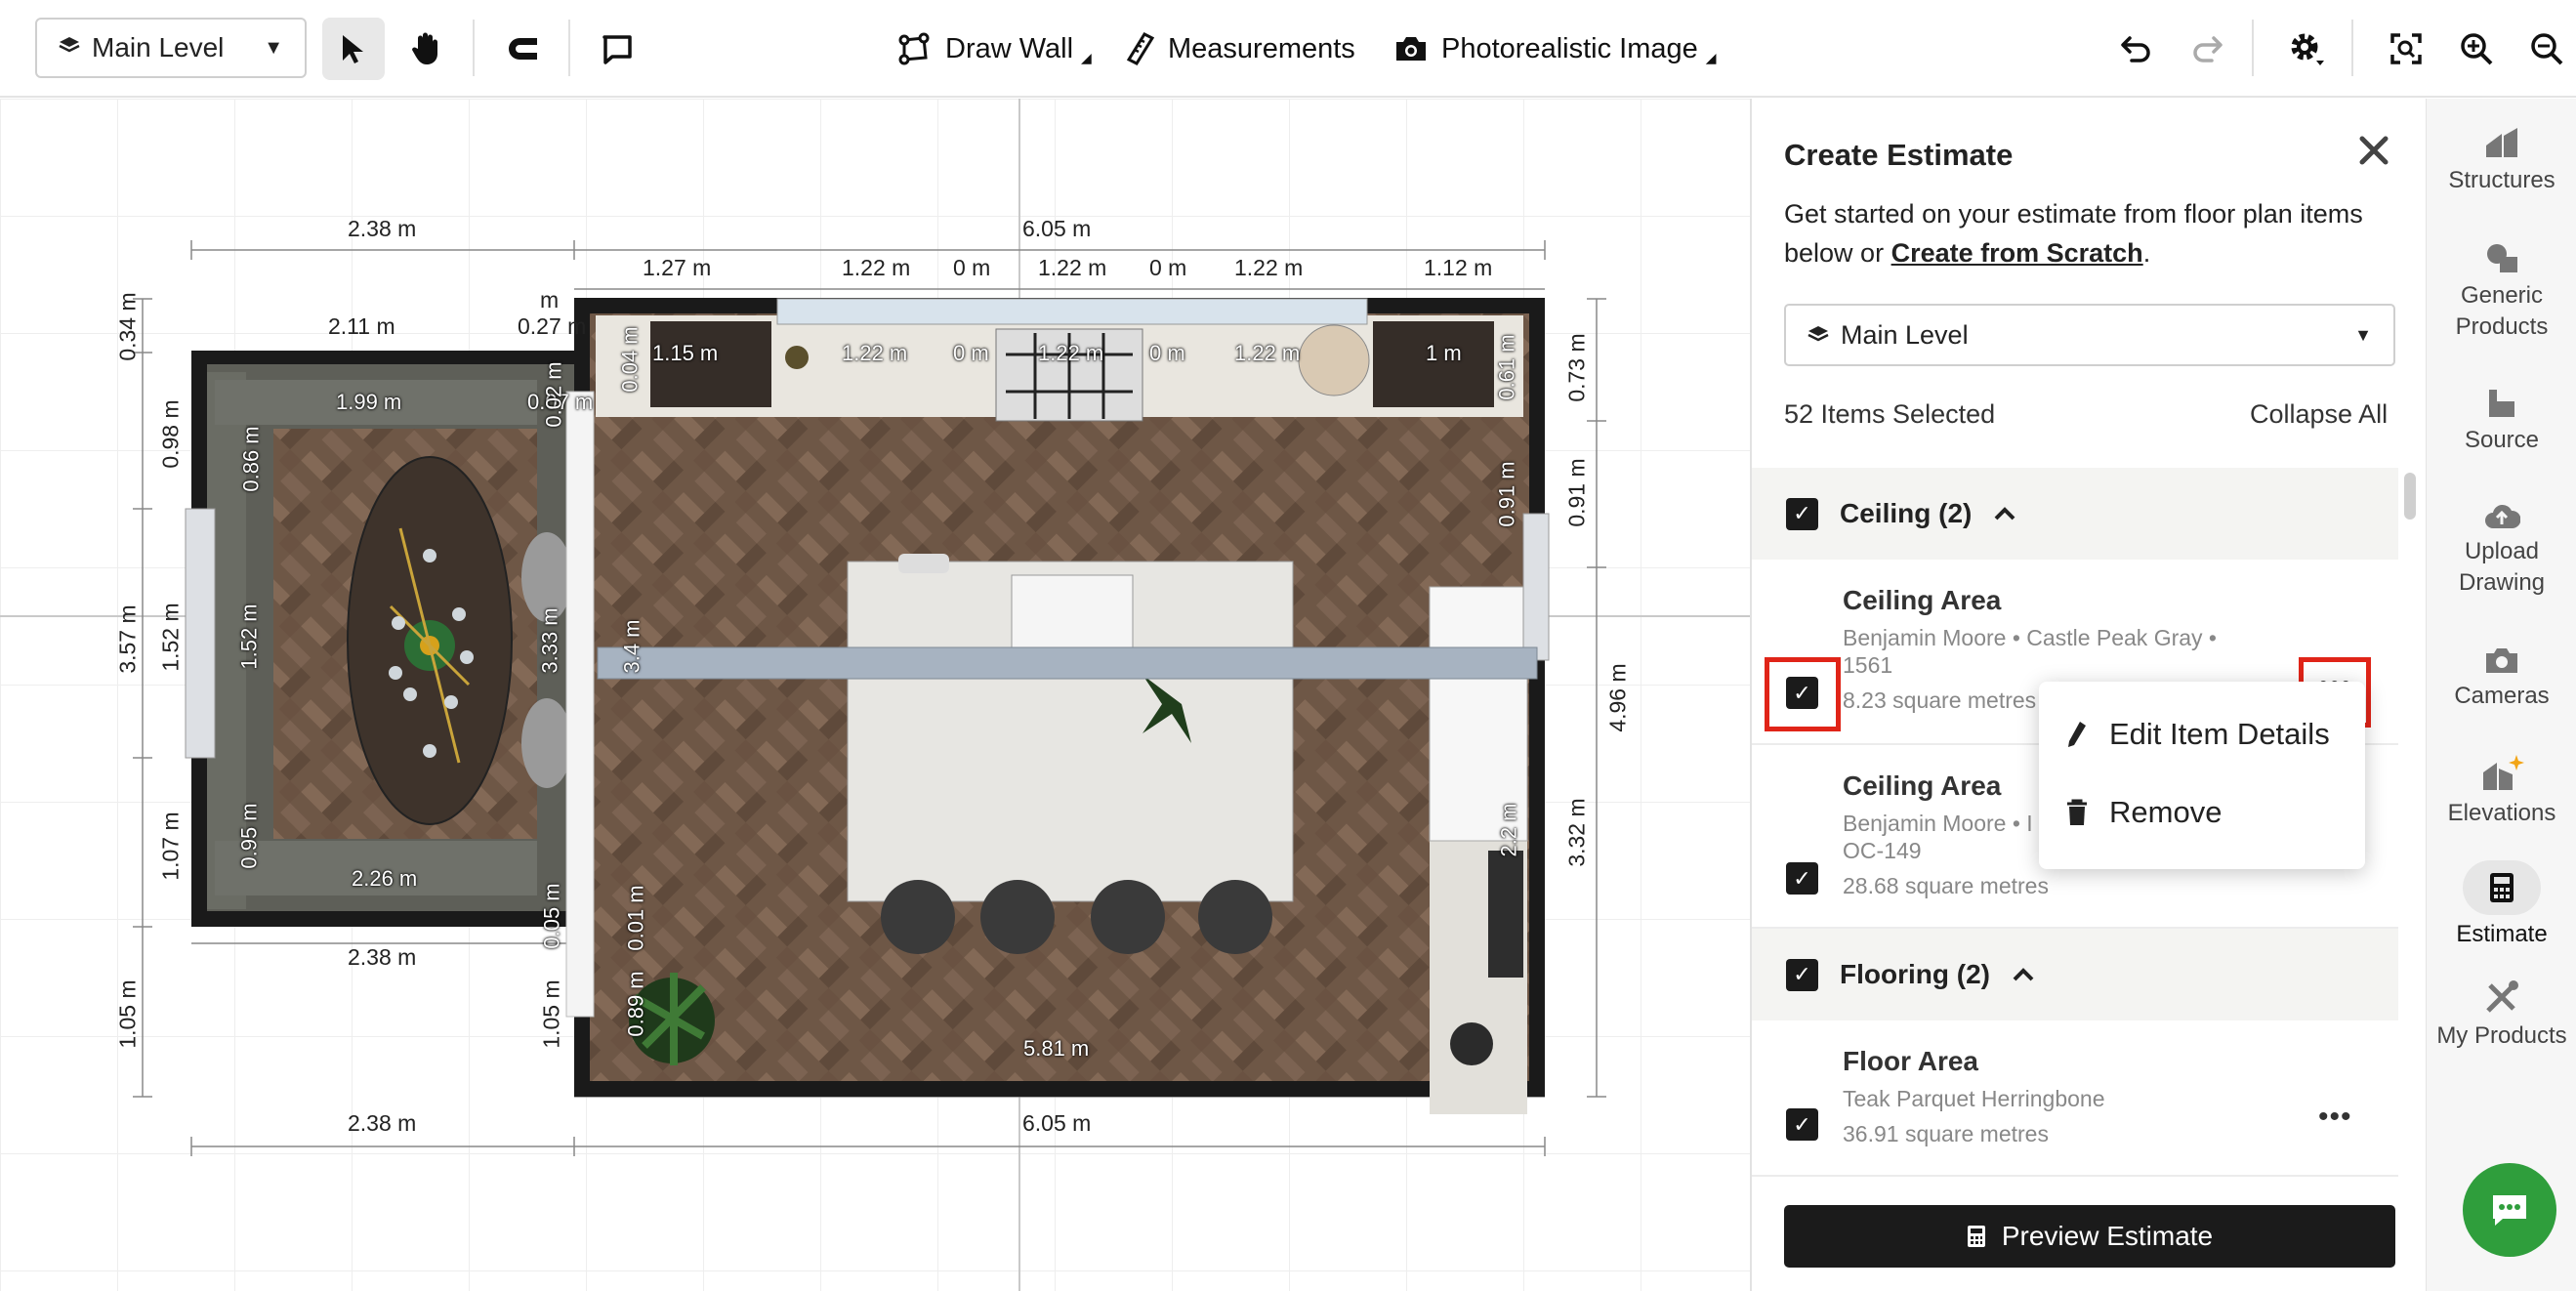 This screenshot has width=2576, height=1291. I want to click on fit-to-screen-button, so click(2406, 49).